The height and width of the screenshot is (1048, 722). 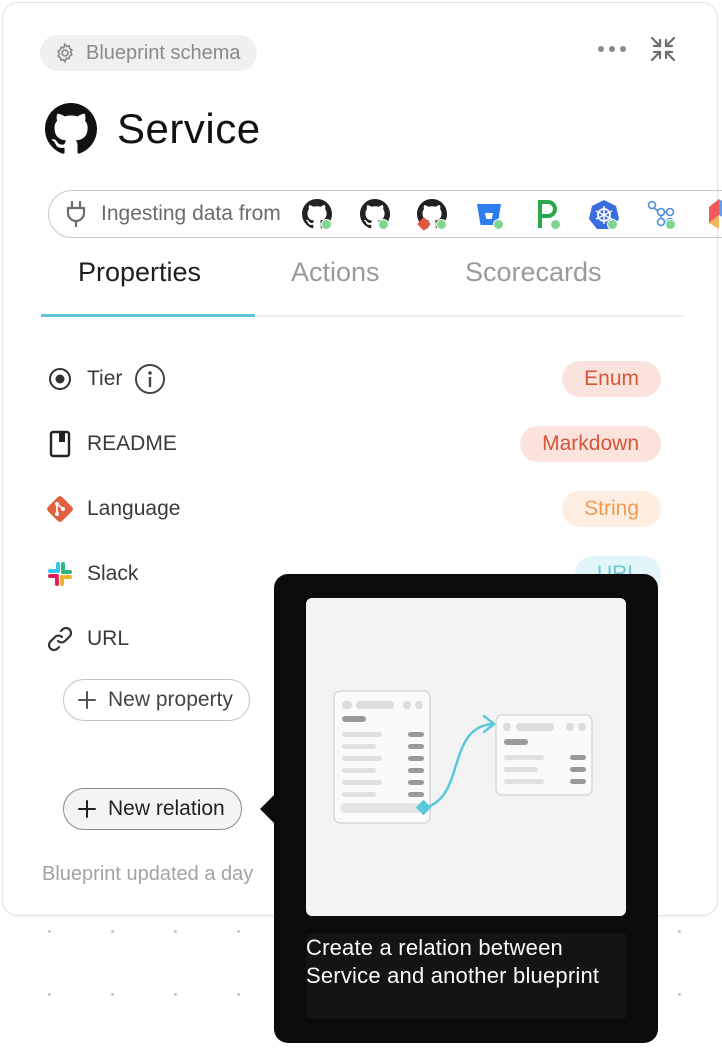 I want to click on radio-target-icon, so click(x=60, y=379).